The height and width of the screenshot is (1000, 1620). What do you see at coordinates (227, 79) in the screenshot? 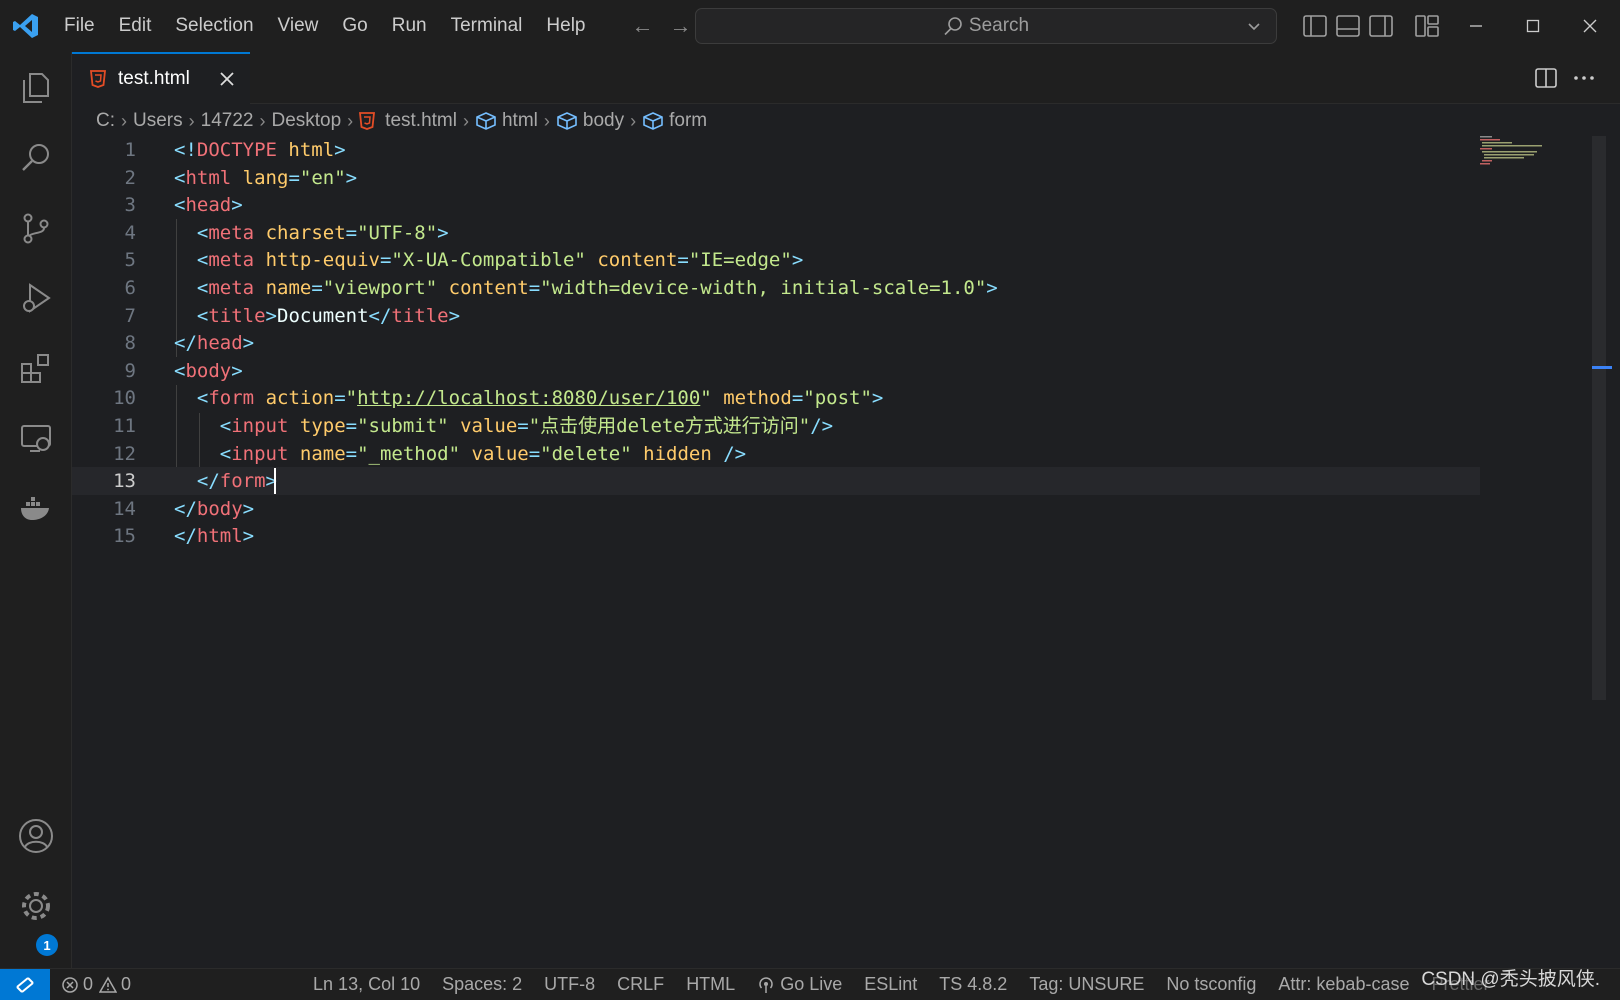
I see `close-icon` at bounding box center [227, 79].